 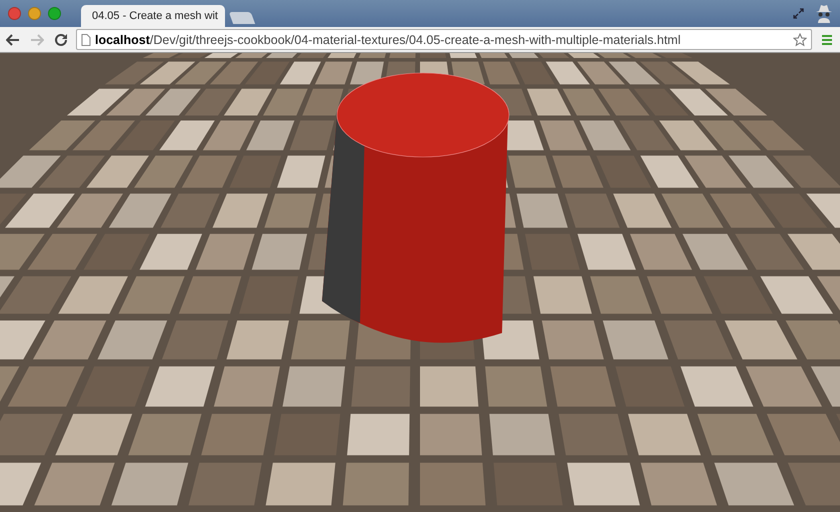 What do you see at coordinates (242, 18) in the screenshot?
I see `new-tab-button` at bounding box center [242, 18].